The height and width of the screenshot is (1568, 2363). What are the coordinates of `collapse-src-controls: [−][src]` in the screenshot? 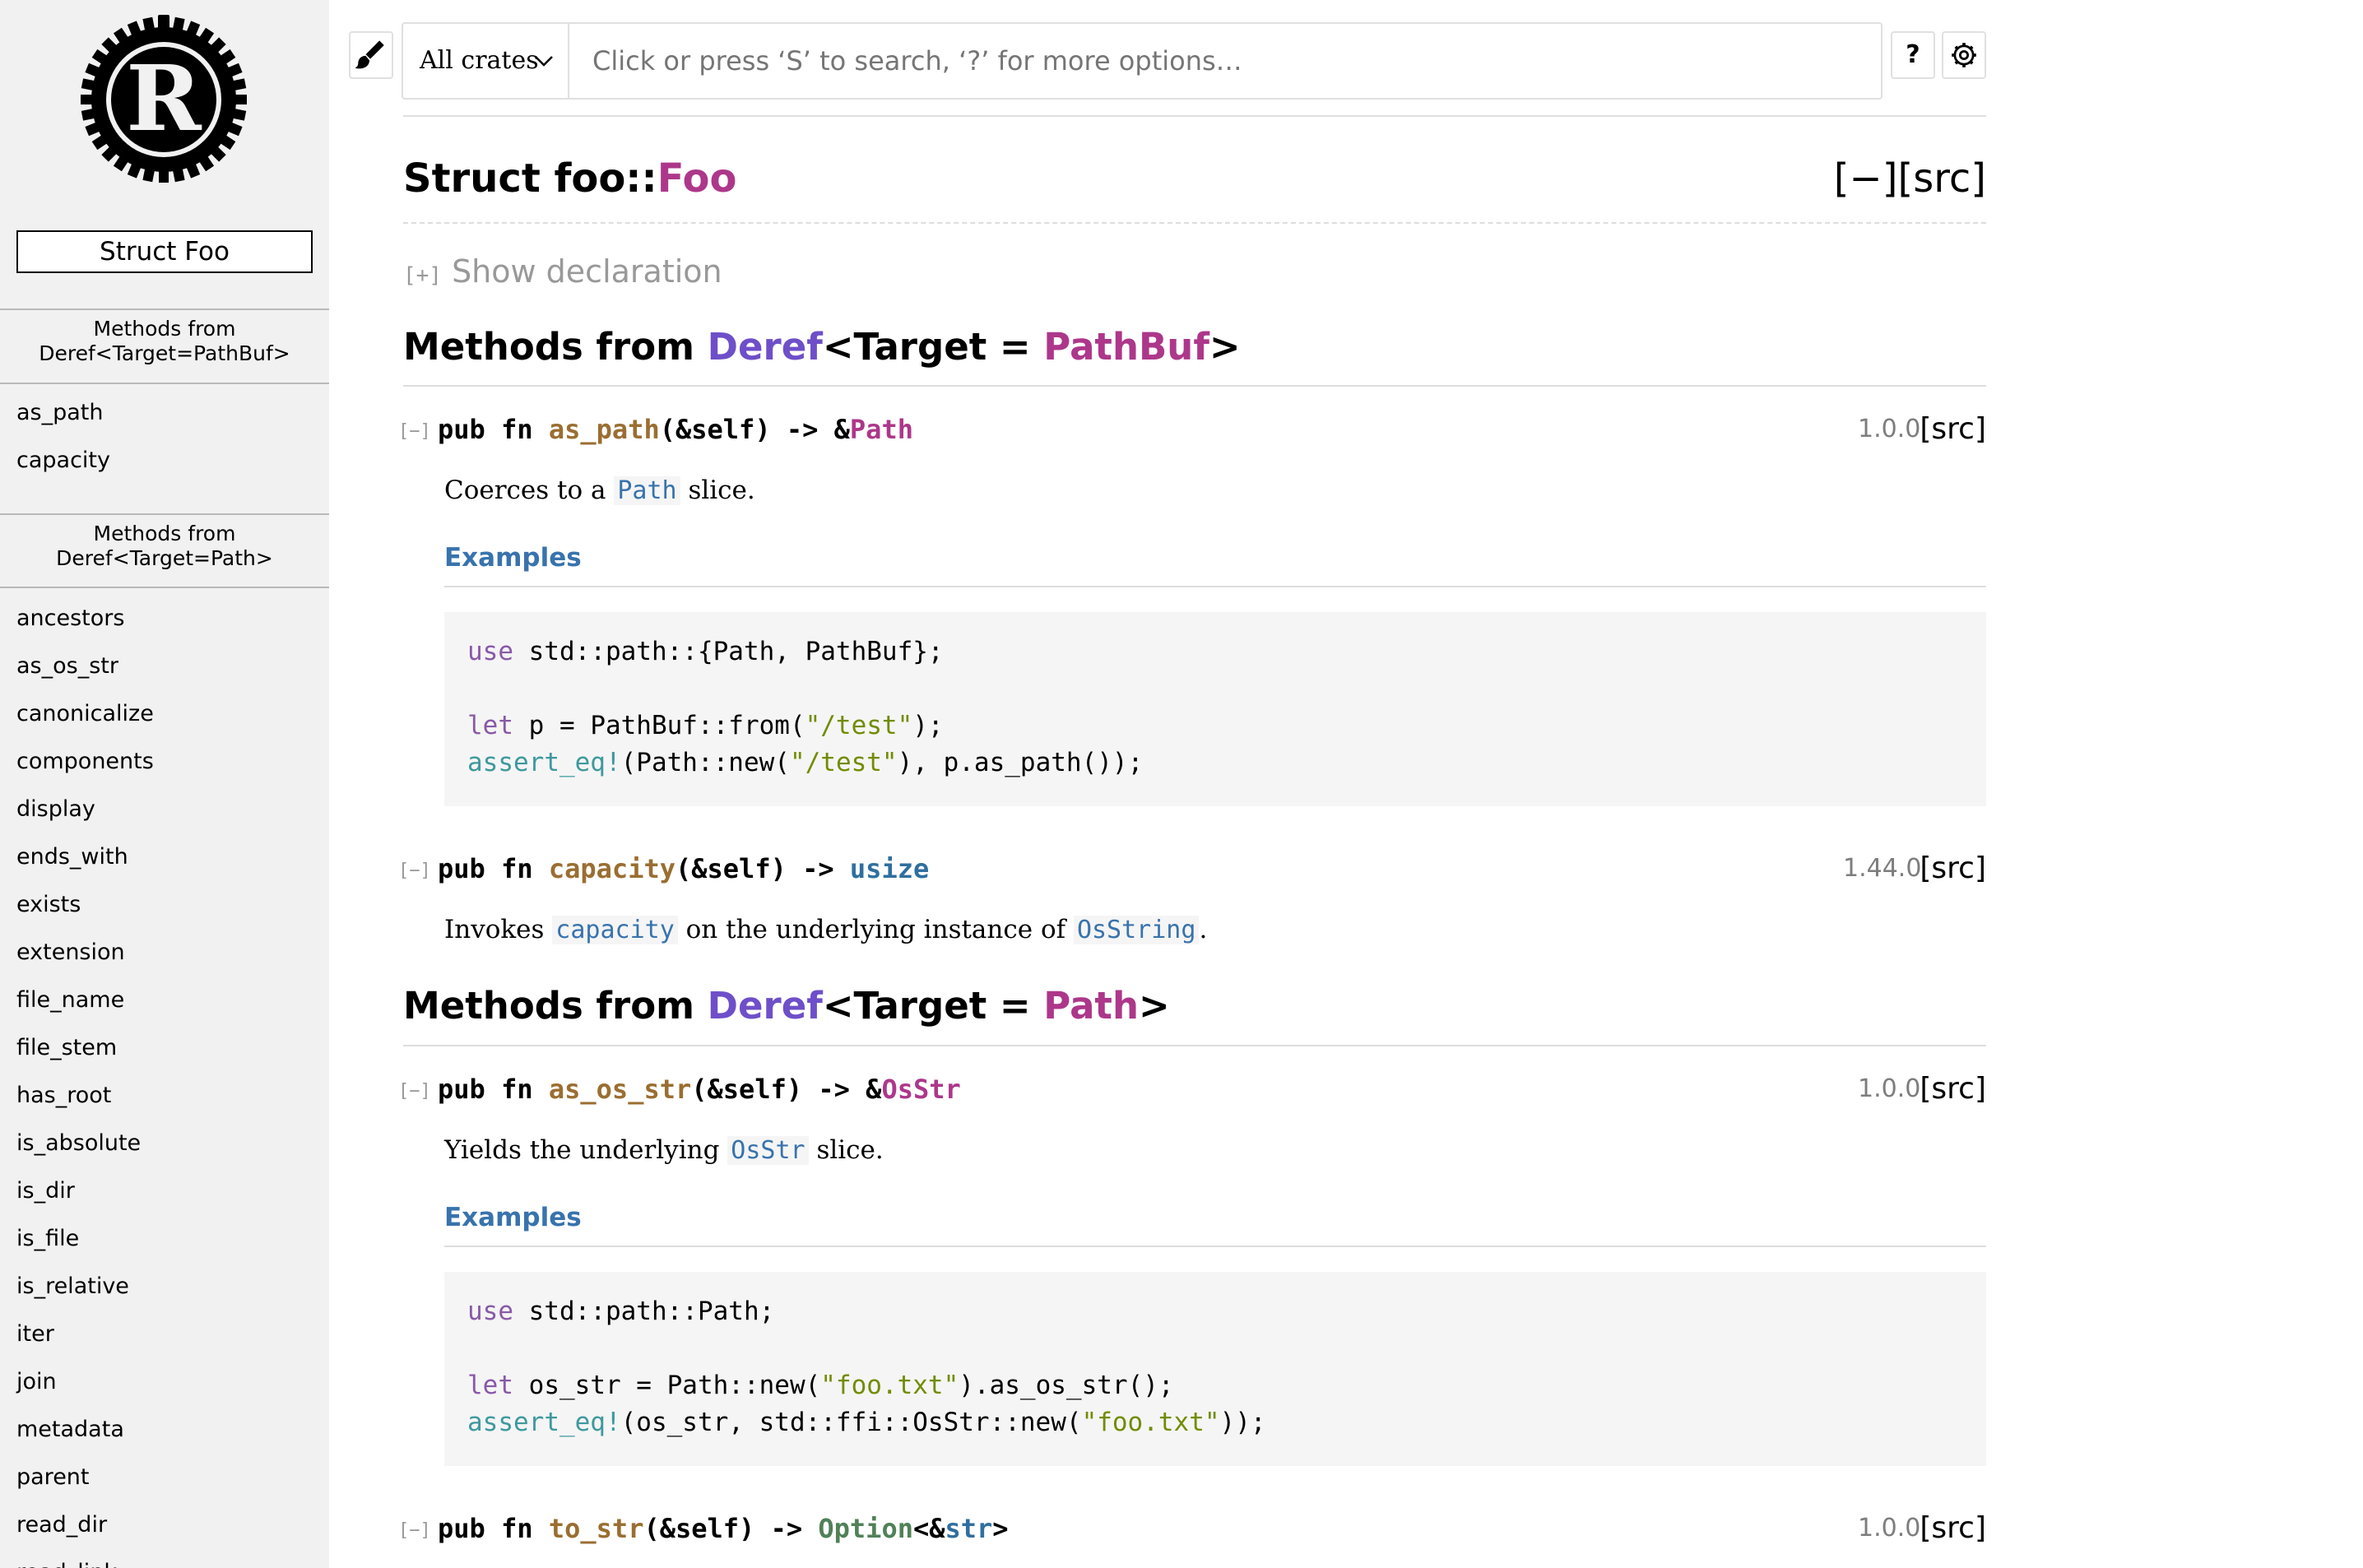 It's located at (1910, 178).